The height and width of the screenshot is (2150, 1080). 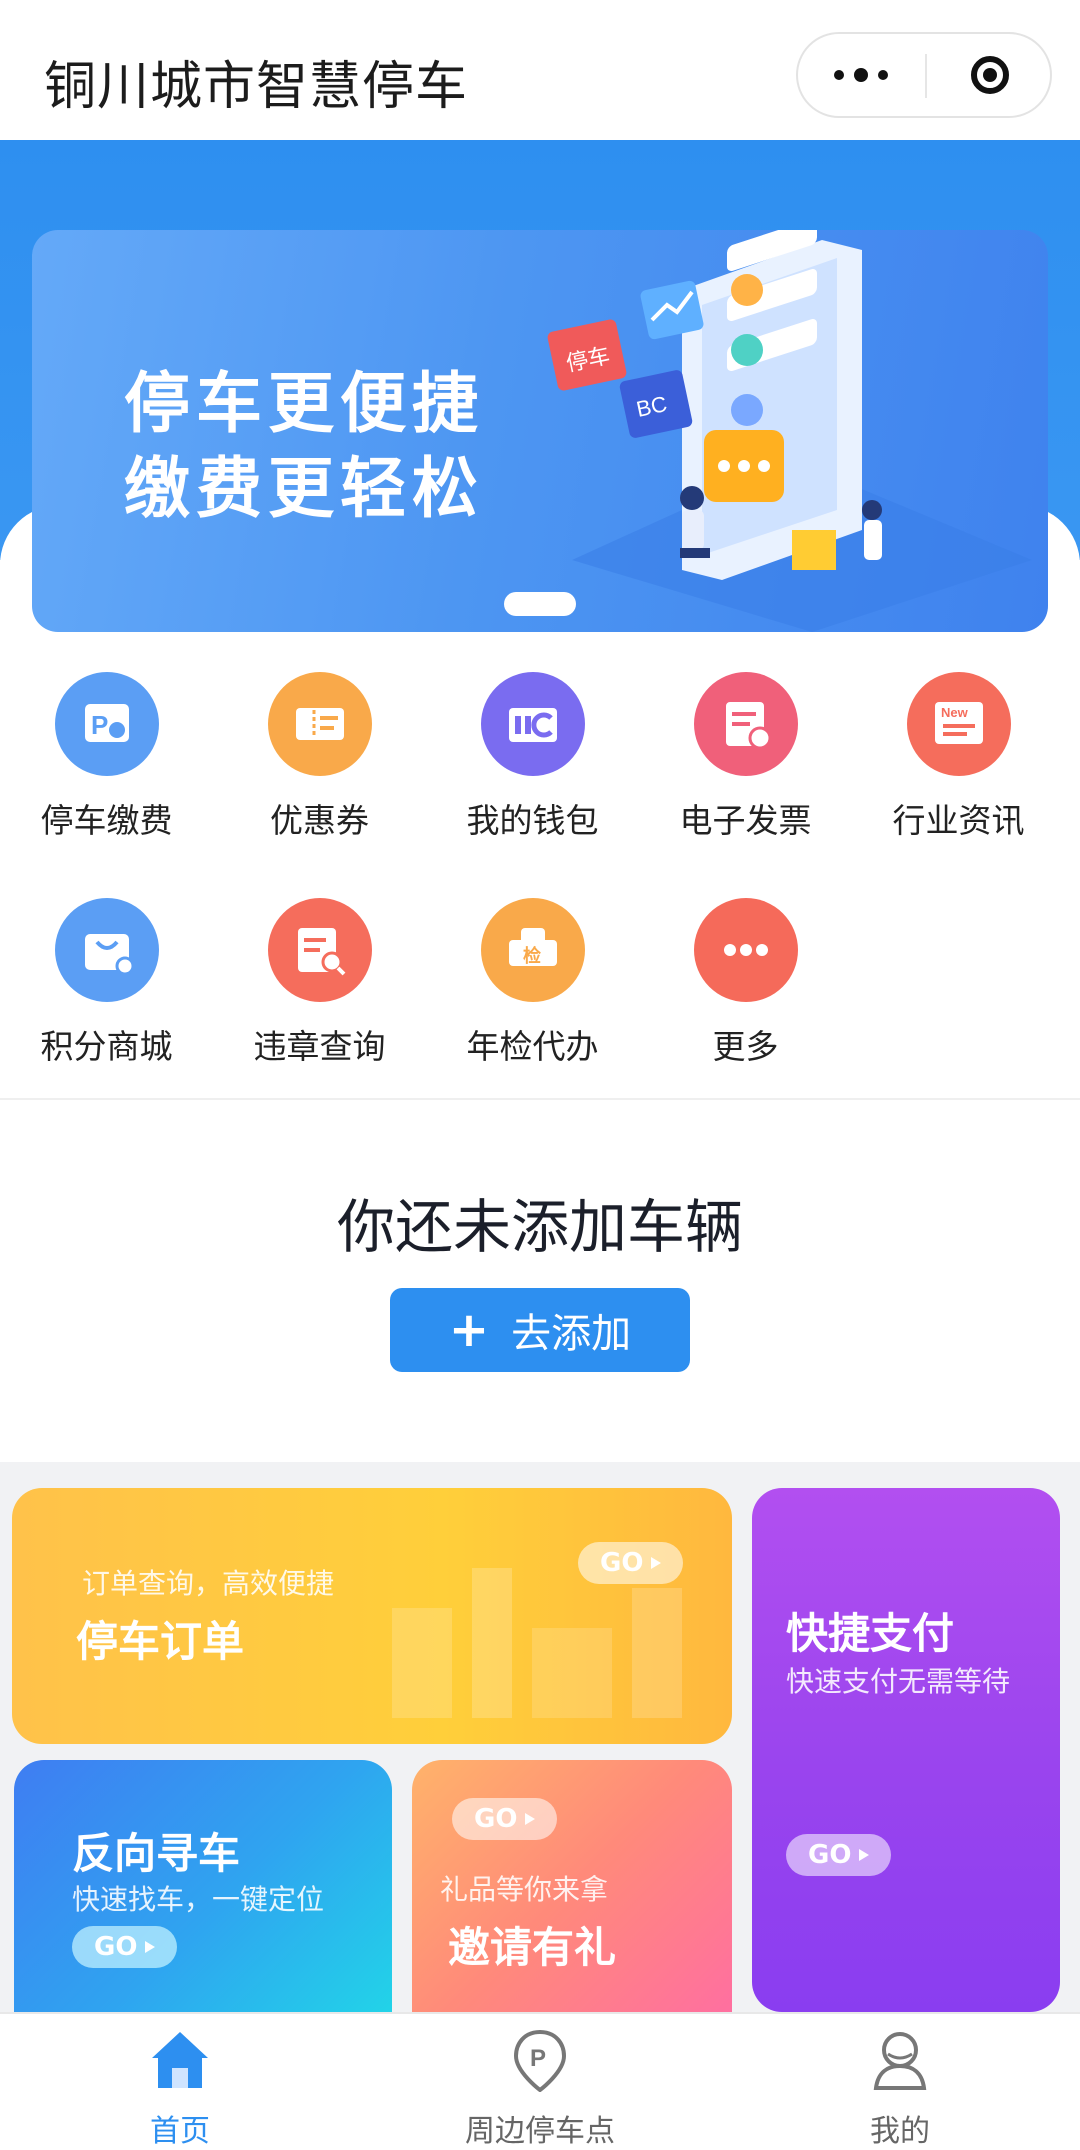 What do you see at coordinates (198, 1899) in the screenshot?
I see `card-subtitle: 快速找车，一键定位` at bounding box center [198, 1899].